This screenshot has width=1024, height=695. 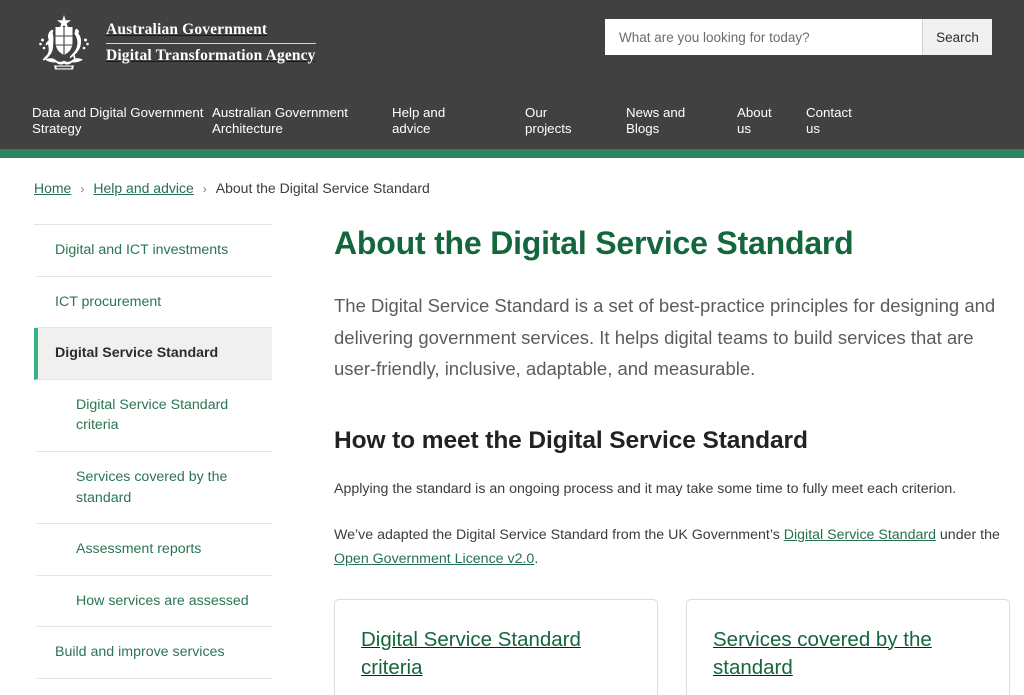 What do you see at coordinates (211, 32) in the screenshot?
I see `brand-line-australian-government: Australian Government` at bounding box center [211, 32].